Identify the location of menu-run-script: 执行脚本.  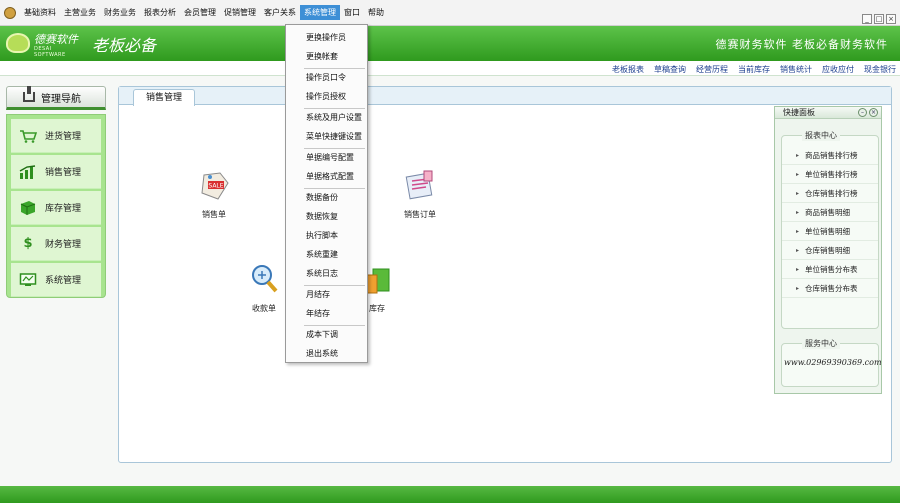
(326, 236).